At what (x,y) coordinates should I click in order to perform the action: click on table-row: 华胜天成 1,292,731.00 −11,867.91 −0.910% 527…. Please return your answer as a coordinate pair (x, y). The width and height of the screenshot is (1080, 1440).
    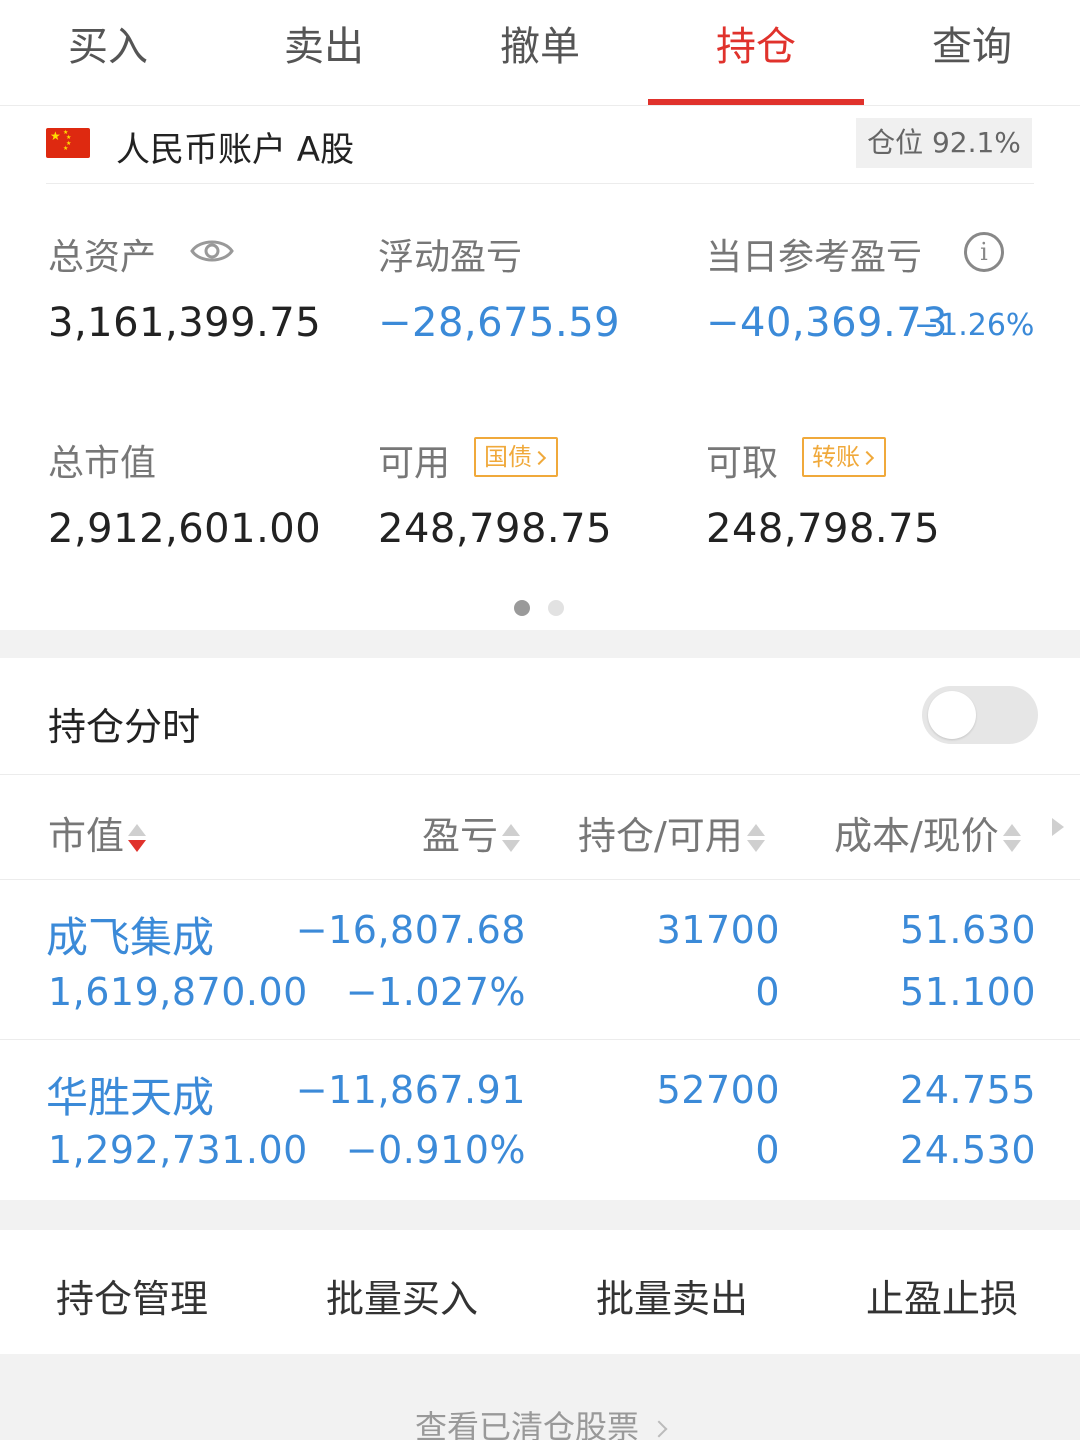
    Looking at the image, I should click on (540, 1121).